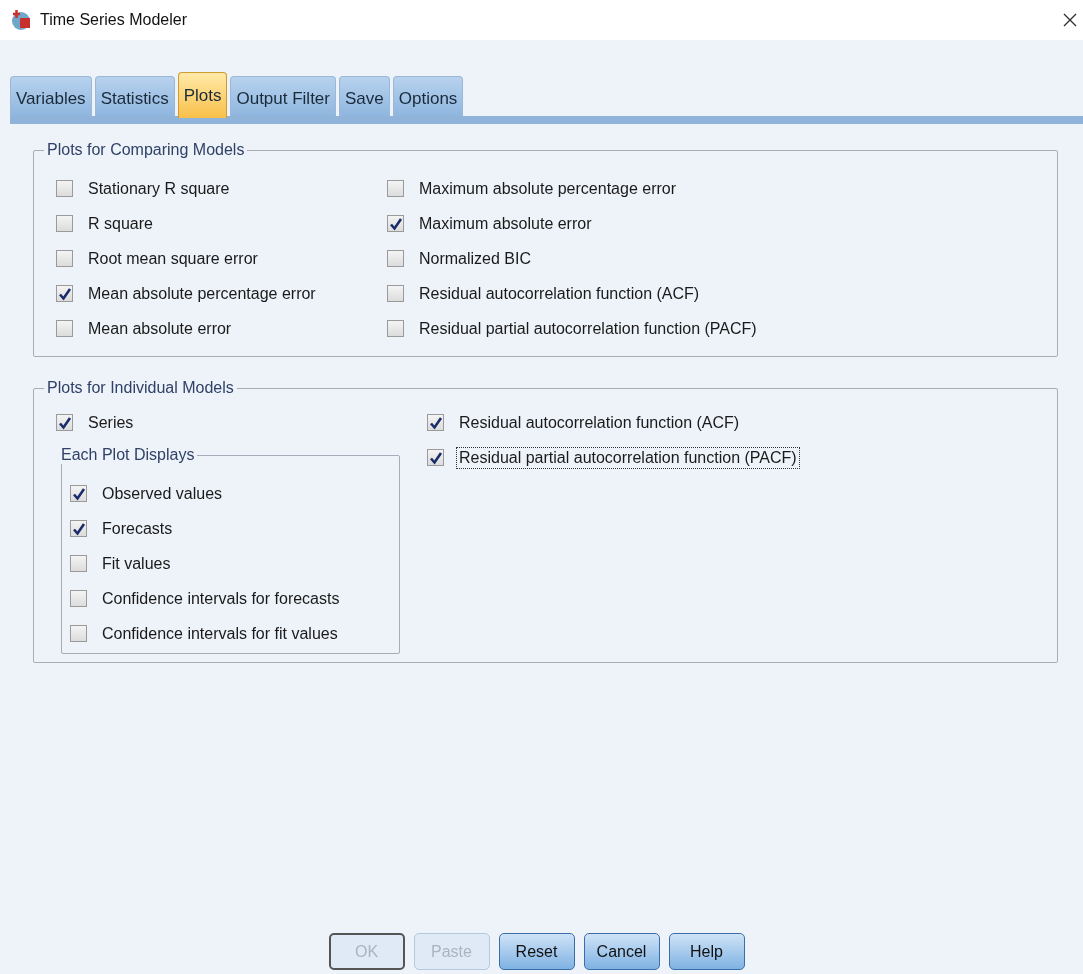  What do you see at coordinates (146, 150) in the screenshot?
I see `group-title: Plots for Comparing Models` at bounding box center [146, 150].